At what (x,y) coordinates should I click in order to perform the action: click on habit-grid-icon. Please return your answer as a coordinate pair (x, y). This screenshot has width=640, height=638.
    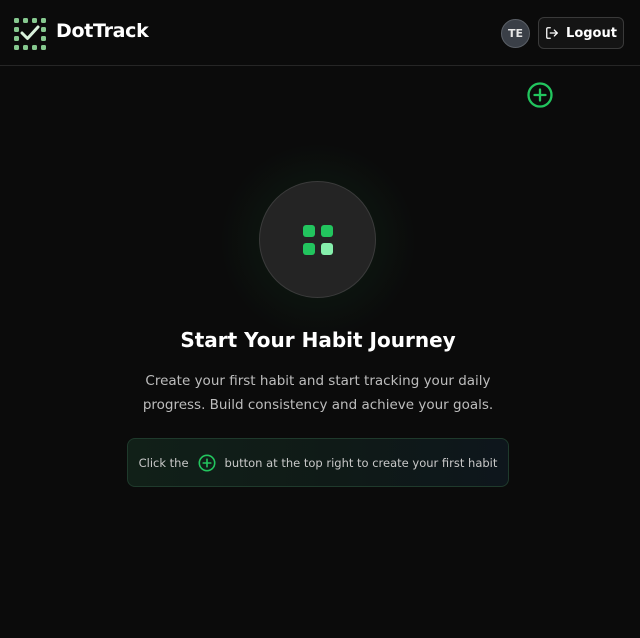
    Looking at the image, I should click on (317, 239).